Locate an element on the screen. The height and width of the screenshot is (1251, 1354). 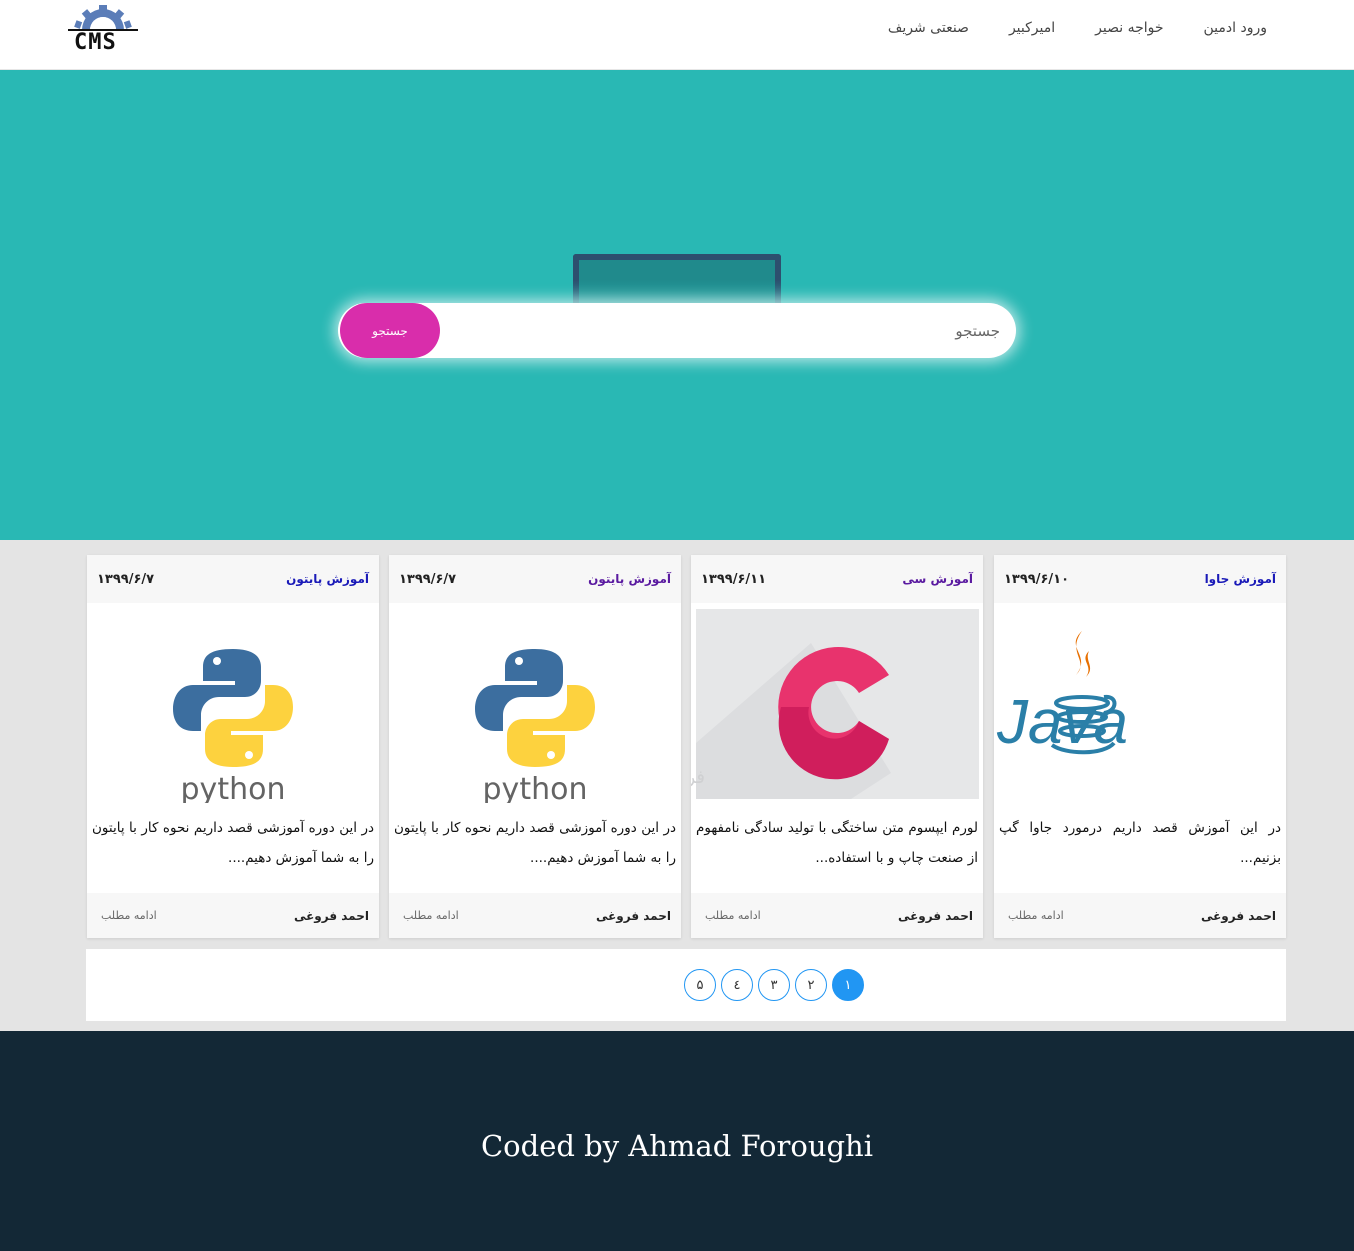
card-header: آموزش سی ۱۳۹۹/۶/۱۱ is located at coordinates (837, 579).